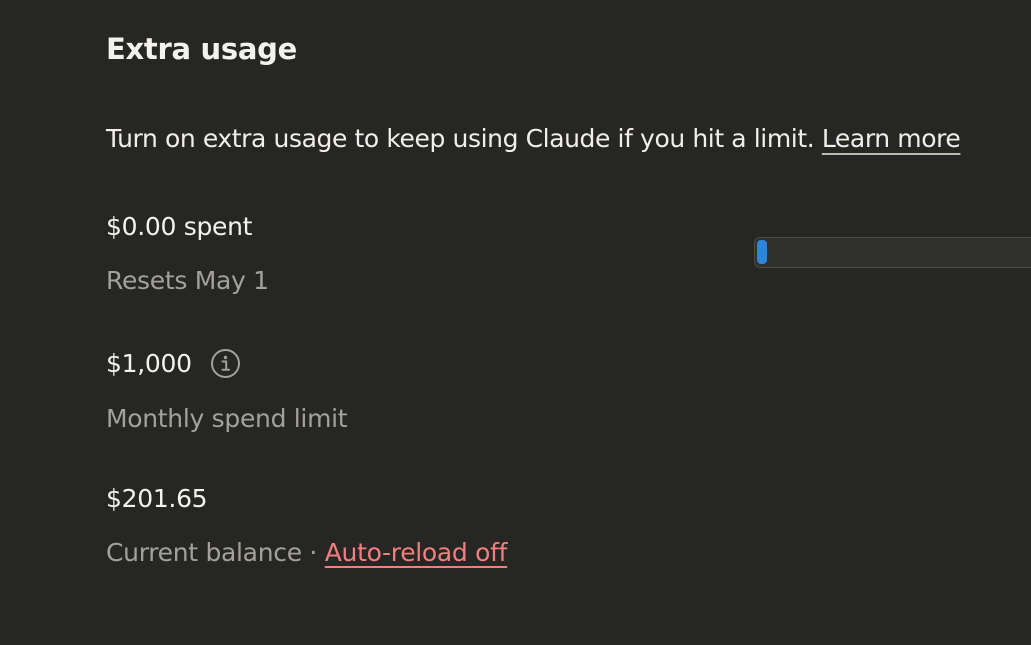 This screenshot has height=645, width=1031. I want to click on spent-amount: $0.00 spent, so click(179, 226).